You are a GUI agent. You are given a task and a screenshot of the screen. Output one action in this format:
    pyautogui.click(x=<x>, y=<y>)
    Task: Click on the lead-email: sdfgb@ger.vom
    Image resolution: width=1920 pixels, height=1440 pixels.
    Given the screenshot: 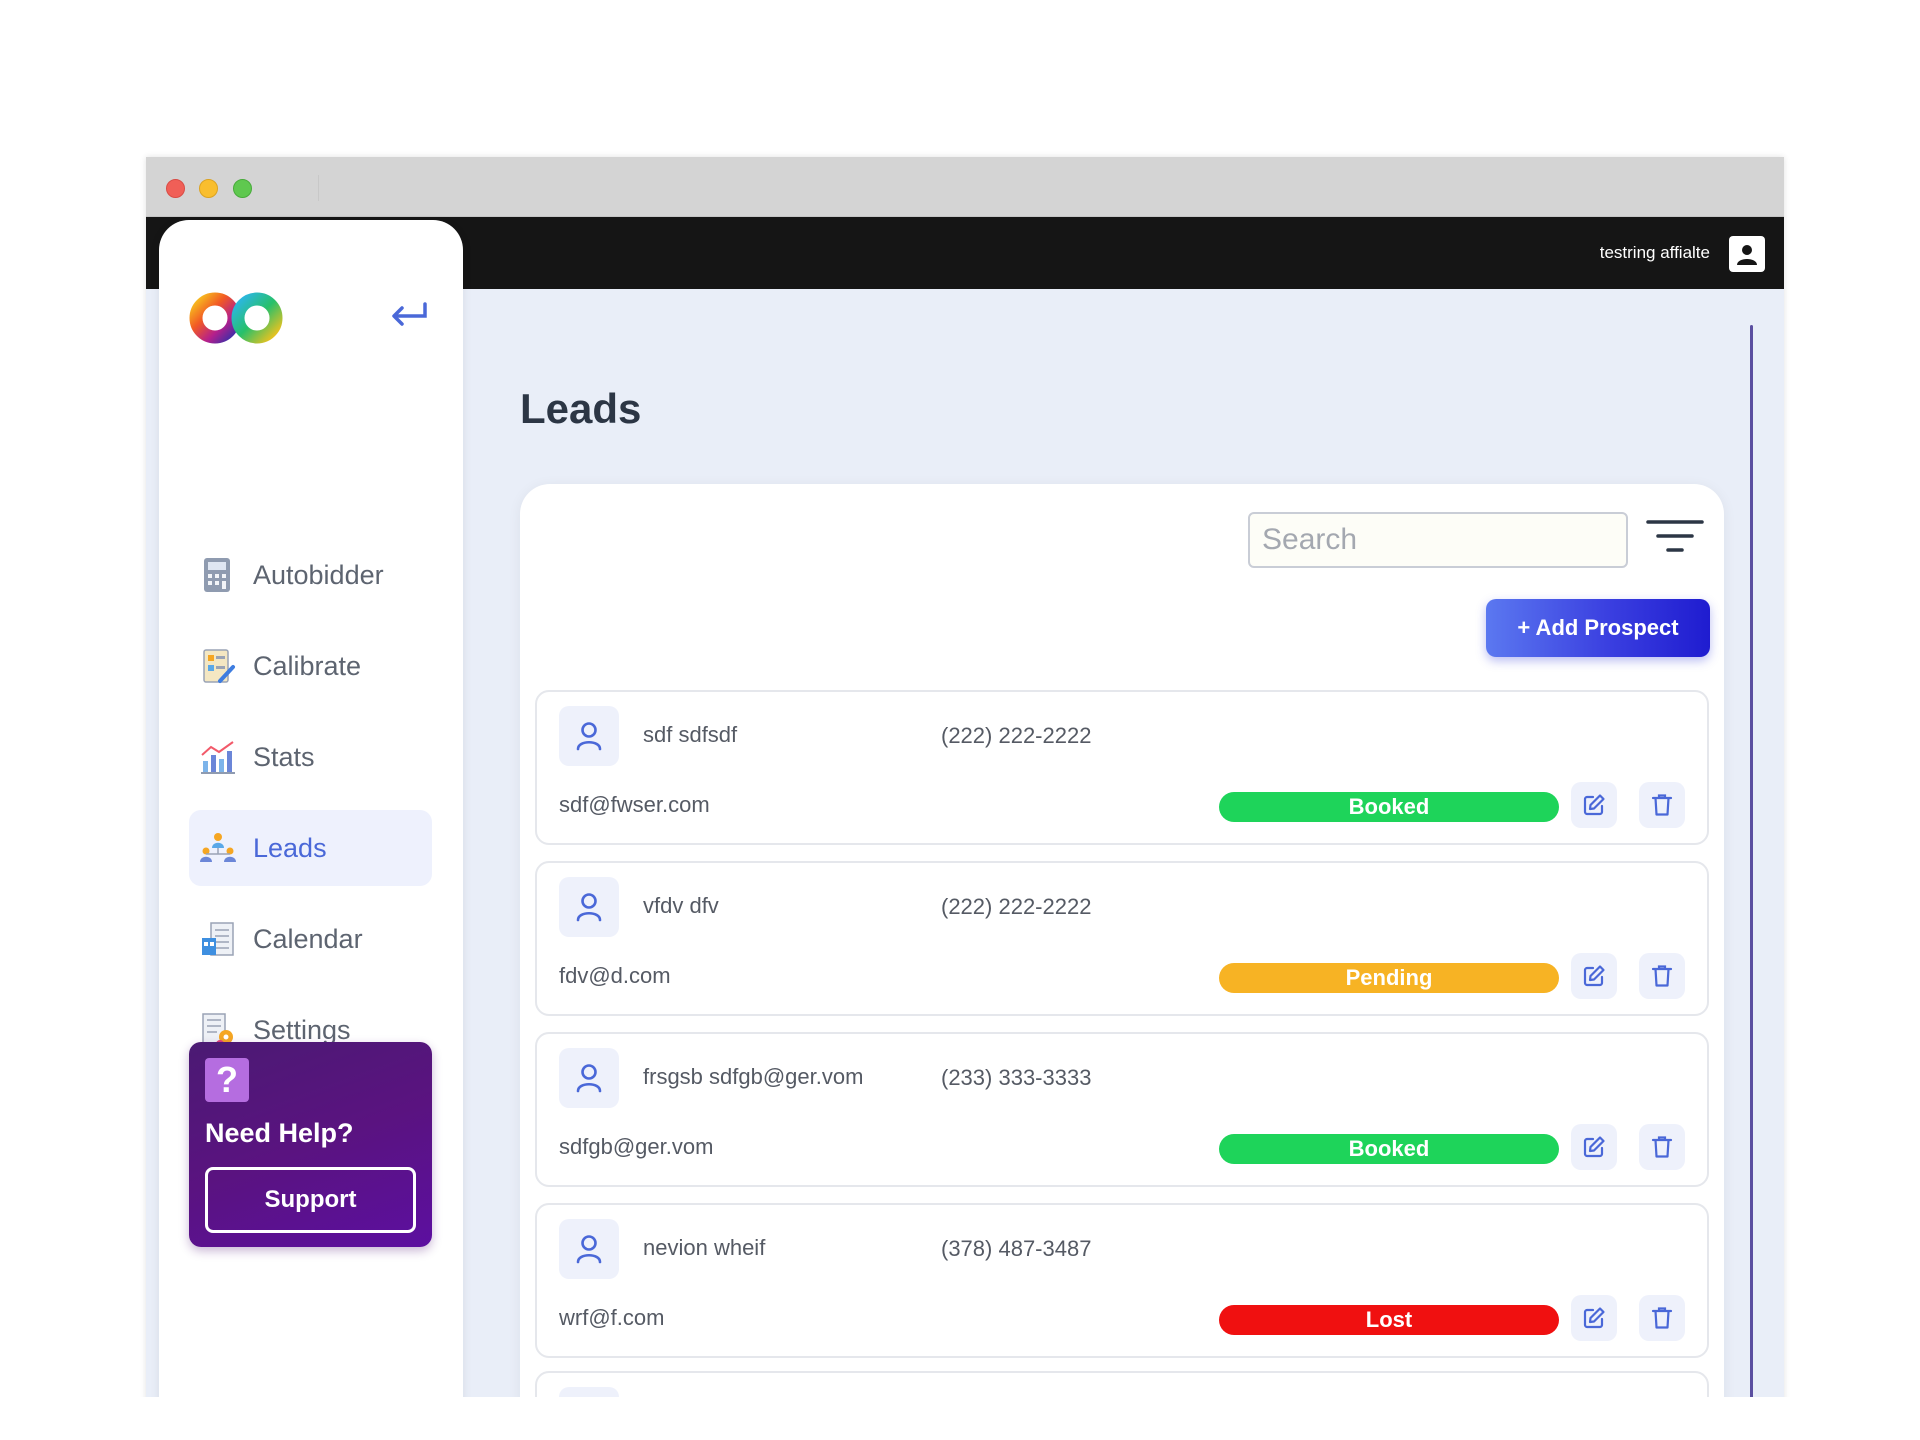 What is the action you would take?
    pyautogui.click(x=636, y=1146)
    